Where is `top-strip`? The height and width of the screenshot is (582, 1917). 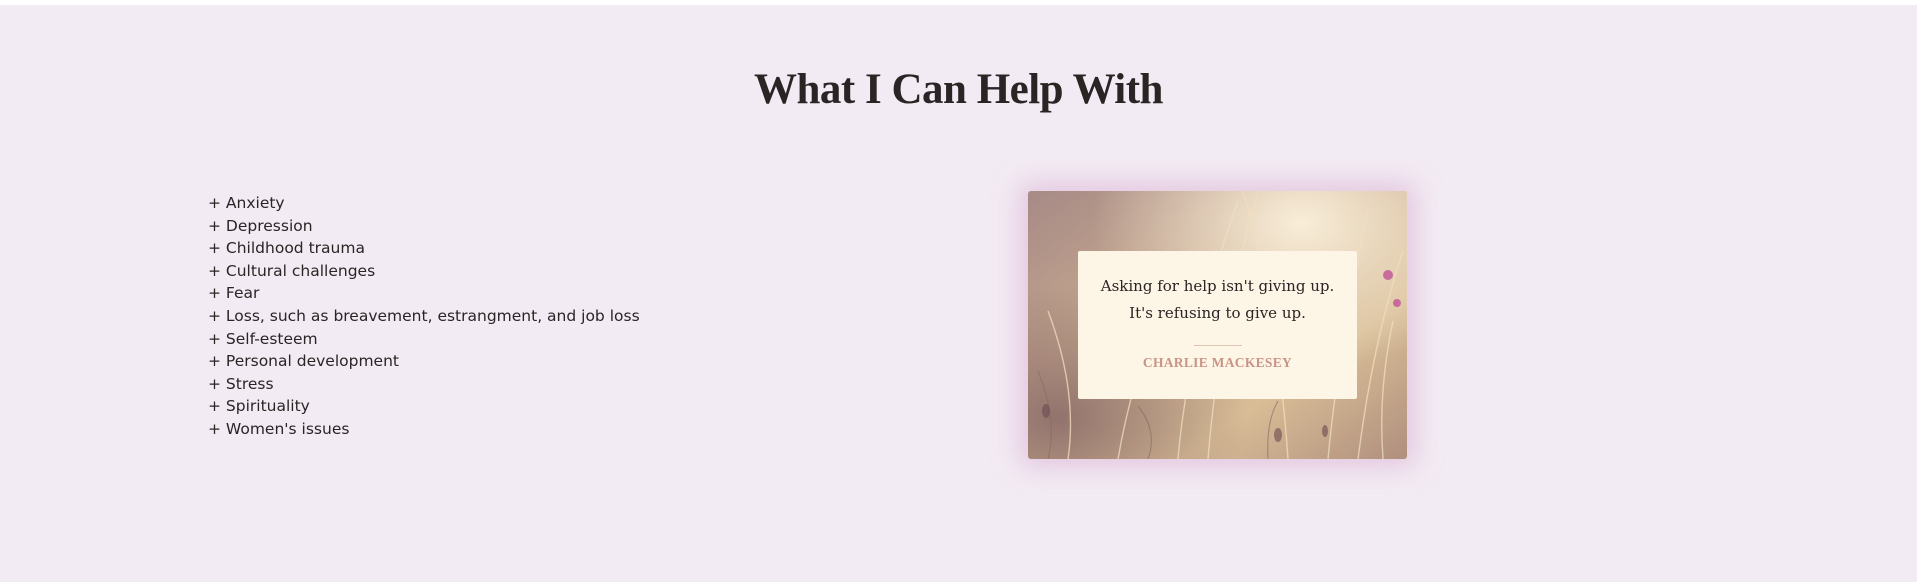 top-strip is located at coordinates (958, 2).